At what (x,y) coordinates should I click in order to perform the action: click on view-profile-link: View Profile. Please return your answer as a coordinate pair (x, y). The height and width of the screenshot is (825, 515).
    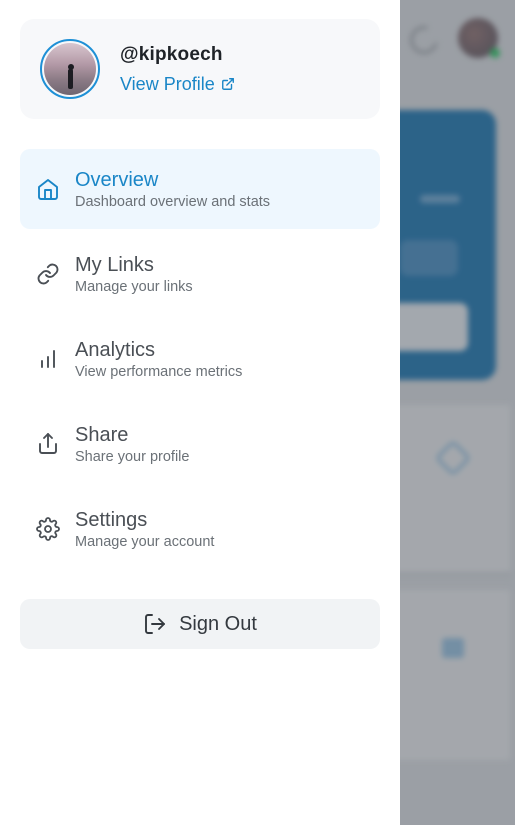
    Looking at the image, I should click on (177, 84).